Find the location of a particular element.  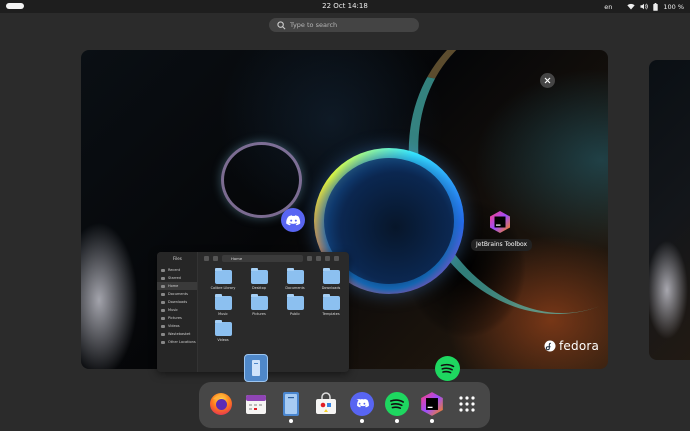

battery-icon is located at coordinates (656, 6).